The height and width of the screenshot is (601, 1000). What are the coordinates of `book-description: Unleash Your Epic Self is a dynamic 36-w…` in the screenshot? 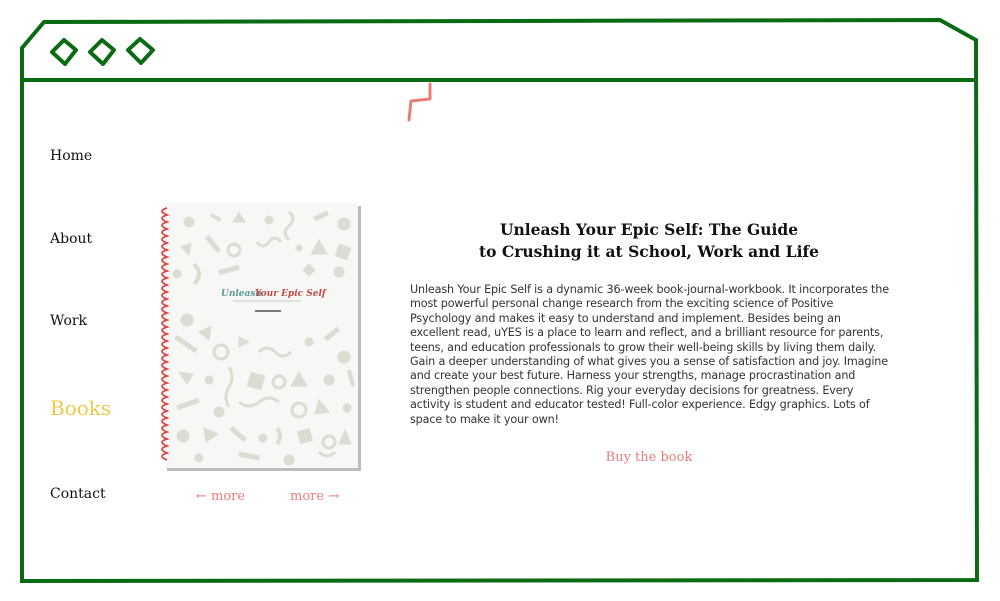 It's located at (649, 354).